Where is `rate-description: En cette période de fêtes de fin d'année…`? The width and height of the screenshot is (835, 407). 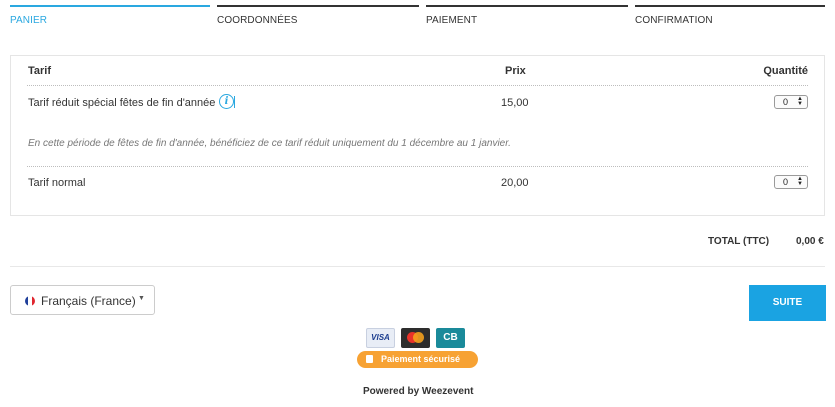 rate-description: En cette période de fêtes de fin d'année… is located at coordinates (269, 143).